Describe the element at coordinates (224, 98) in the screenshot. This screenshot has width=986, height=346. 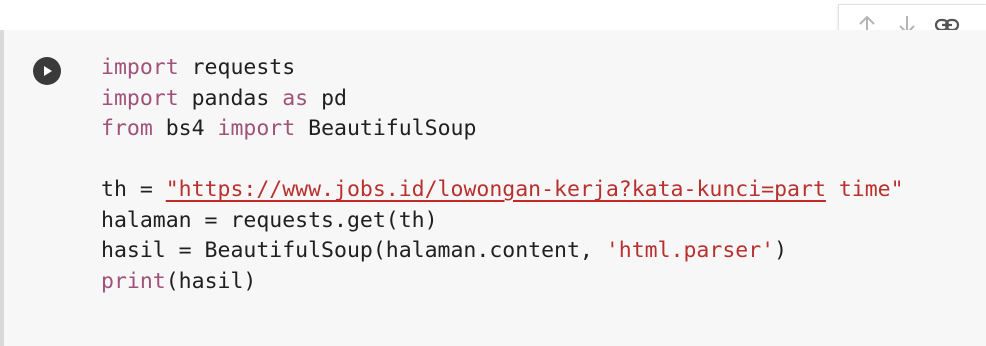
I see `code-line: import pandas as pd` at that location.